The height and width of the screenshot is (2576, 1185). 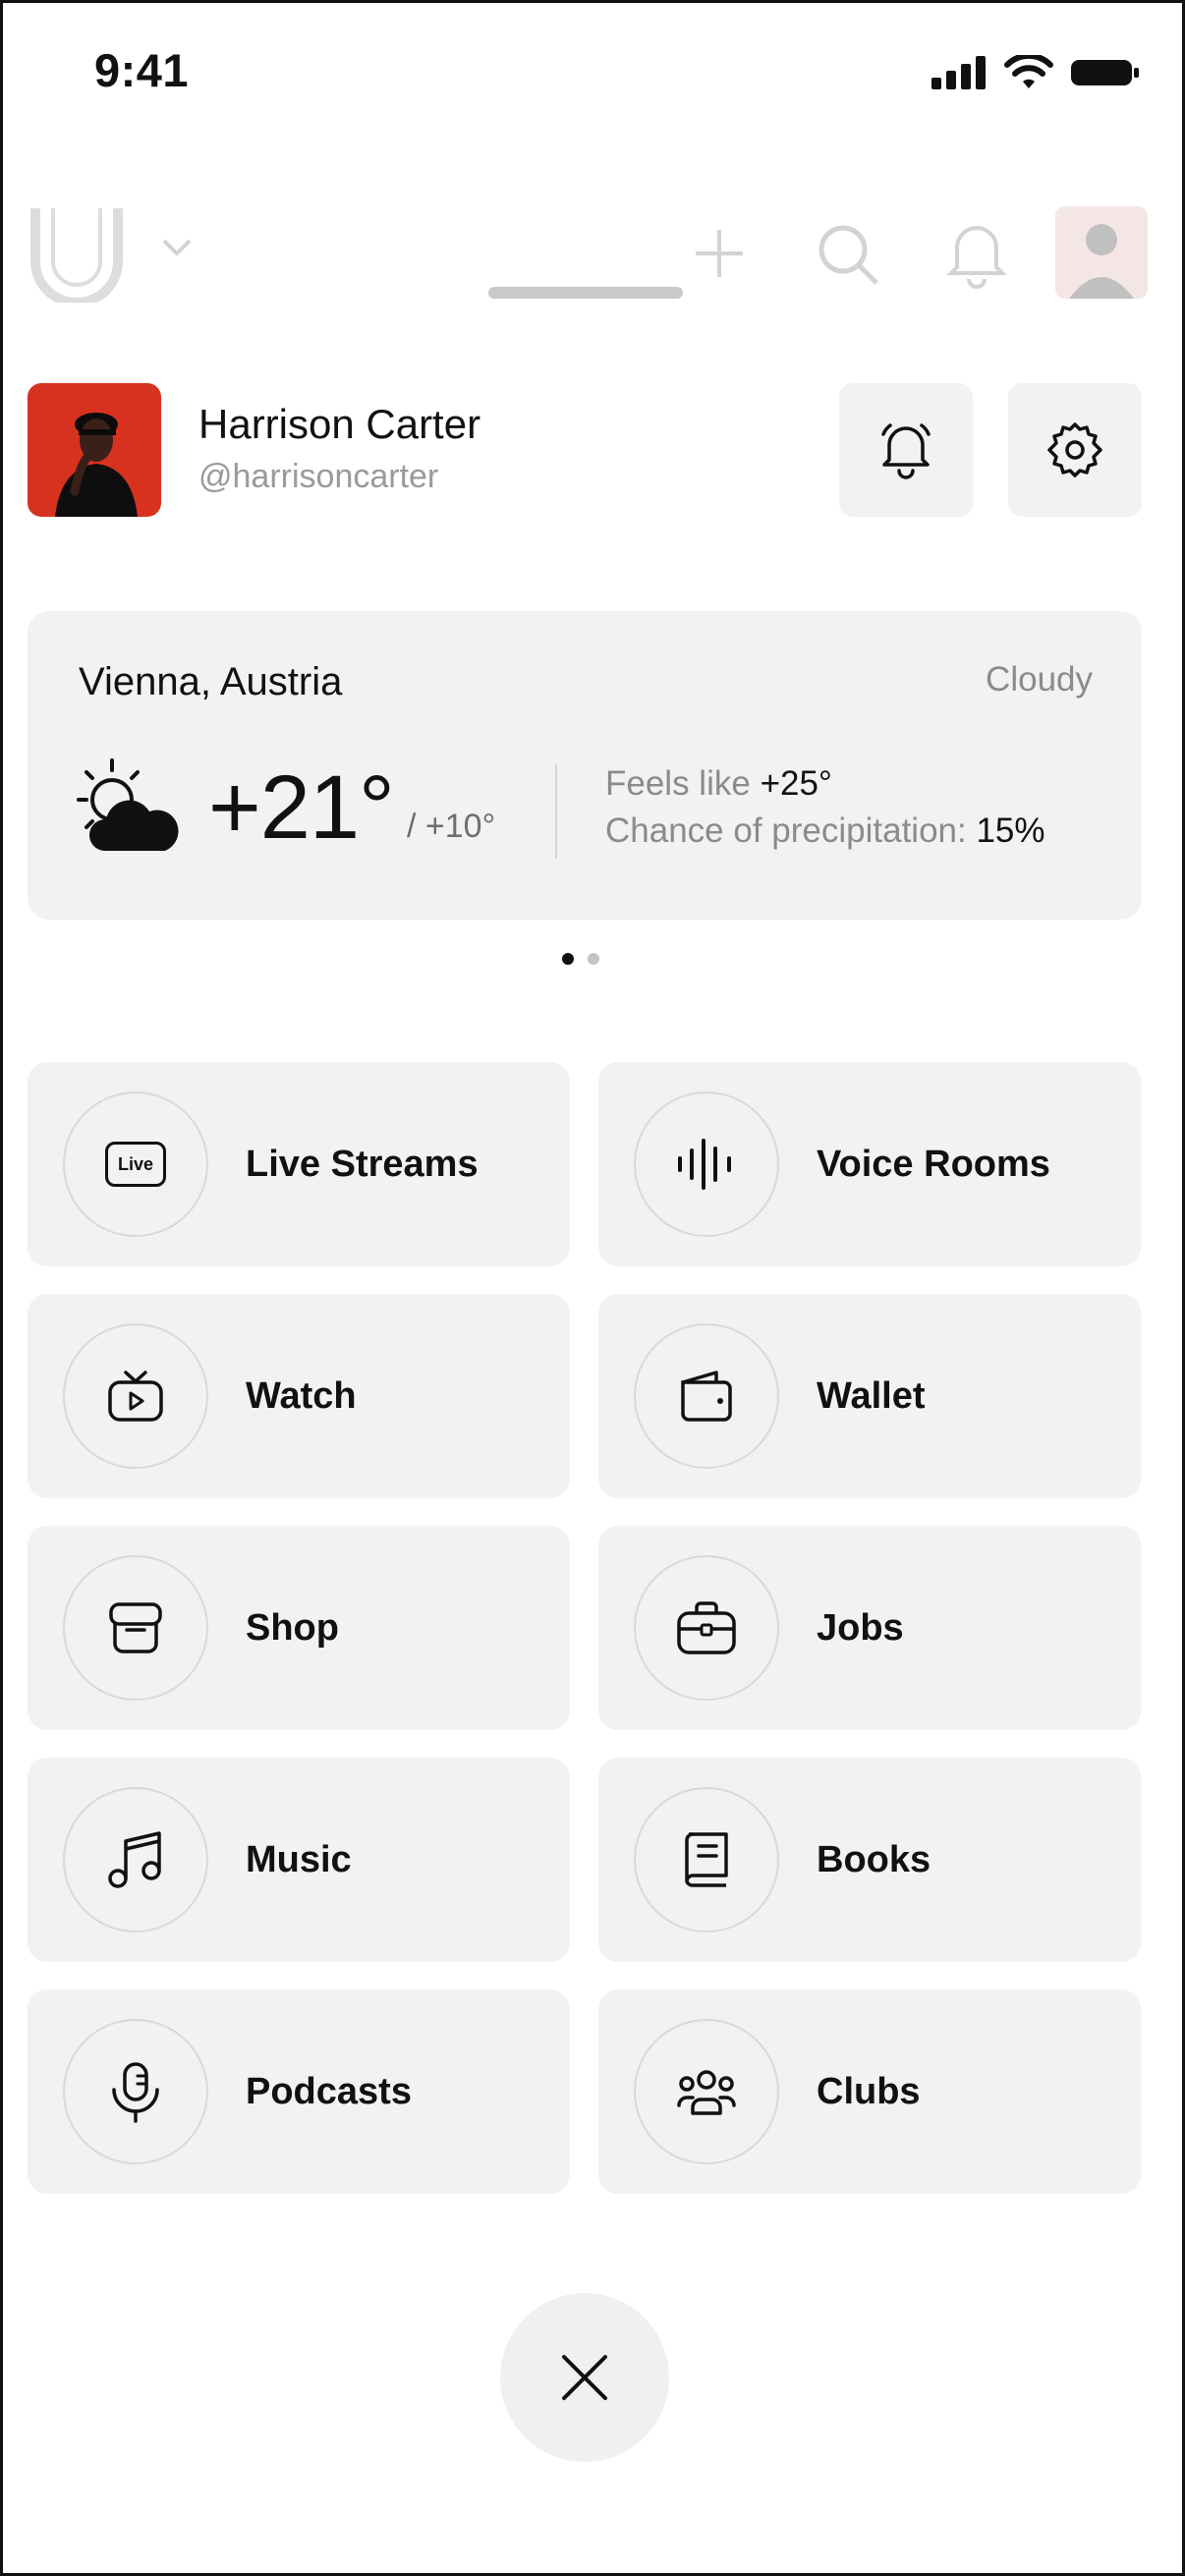 I want to click on music-note-icon, so click(x=135, y=1859).